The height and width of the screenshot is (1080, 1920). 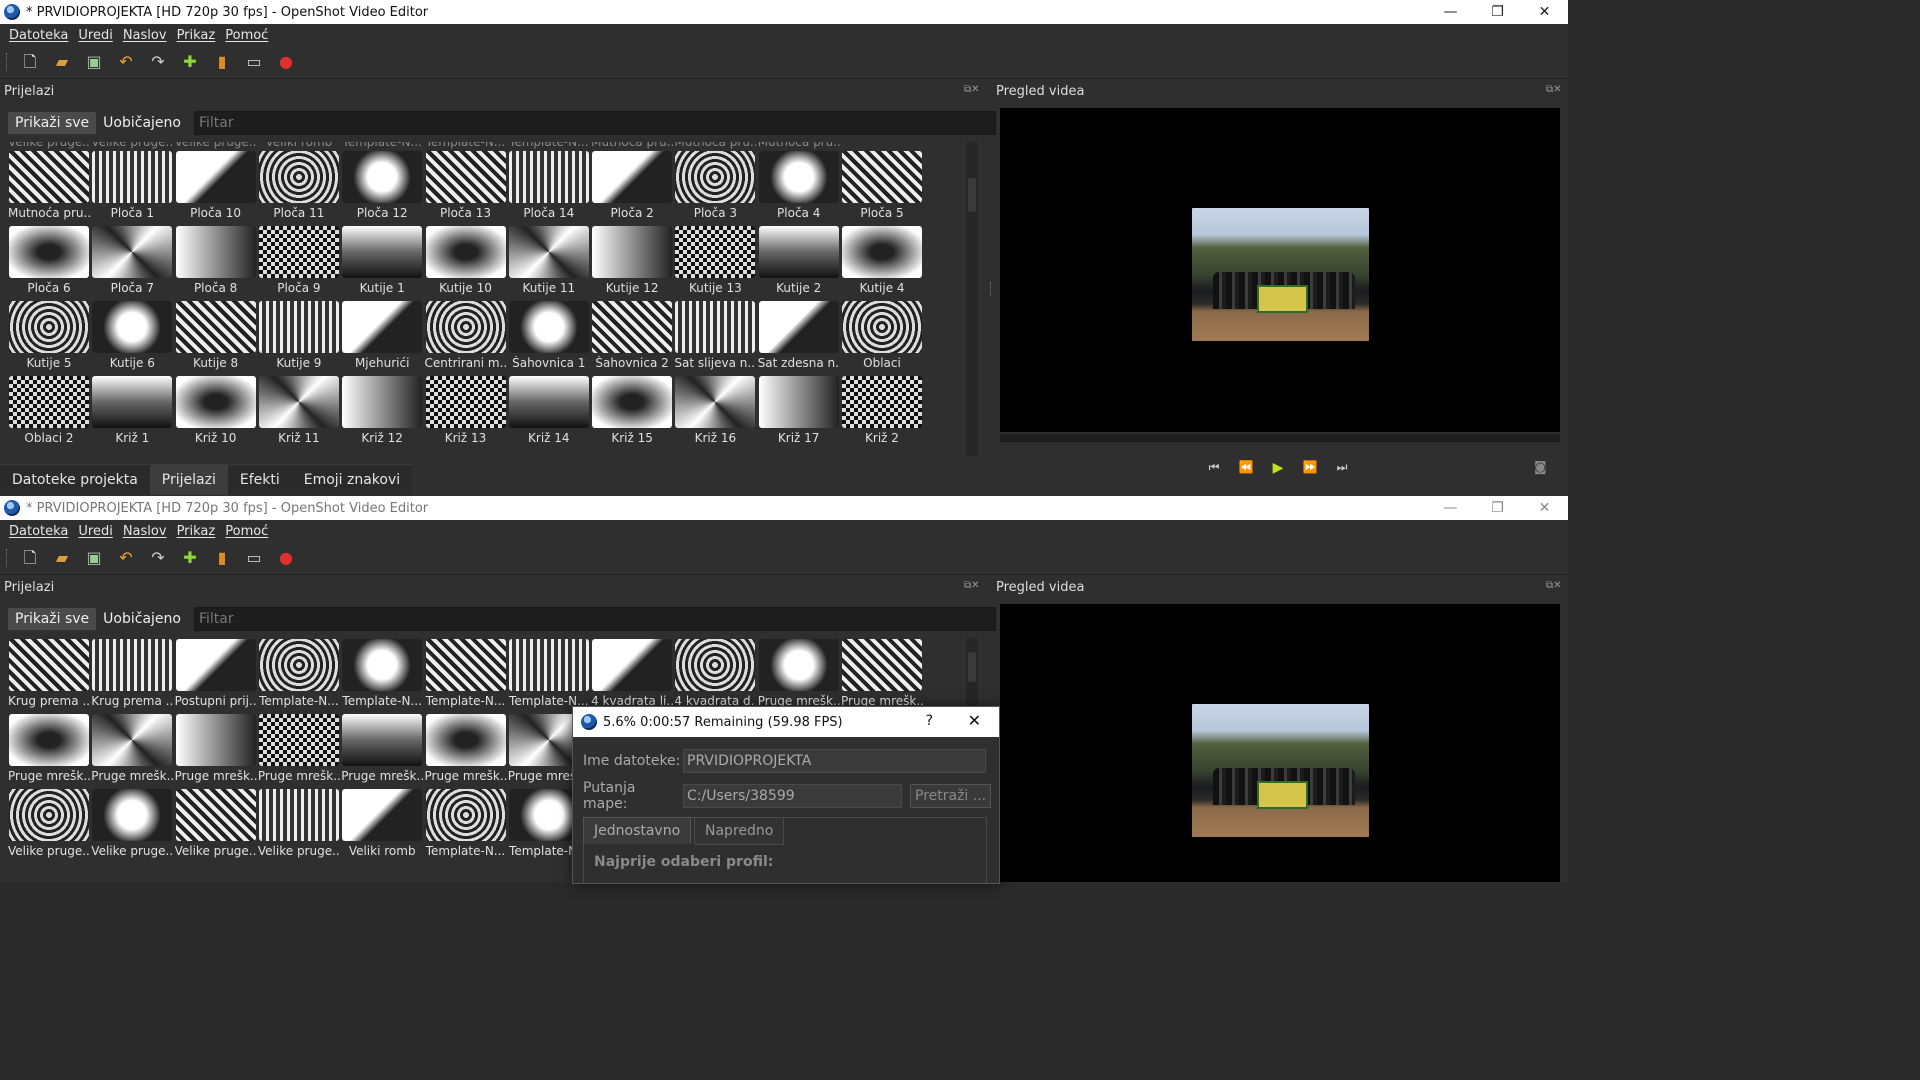 I want to click on transition-item: Križ 17, so click(x=799, y=412).